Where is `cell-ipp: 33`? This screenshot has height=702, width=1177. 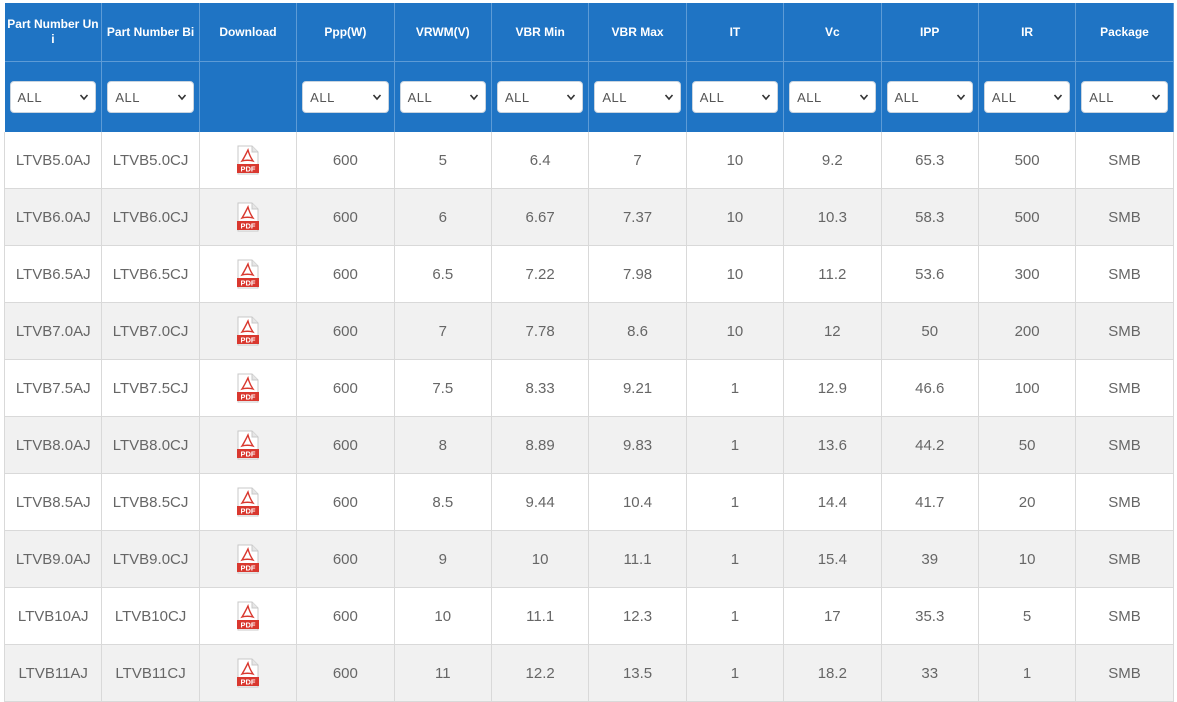
cell-ipp: 33 is located at coordinates (930, 673).